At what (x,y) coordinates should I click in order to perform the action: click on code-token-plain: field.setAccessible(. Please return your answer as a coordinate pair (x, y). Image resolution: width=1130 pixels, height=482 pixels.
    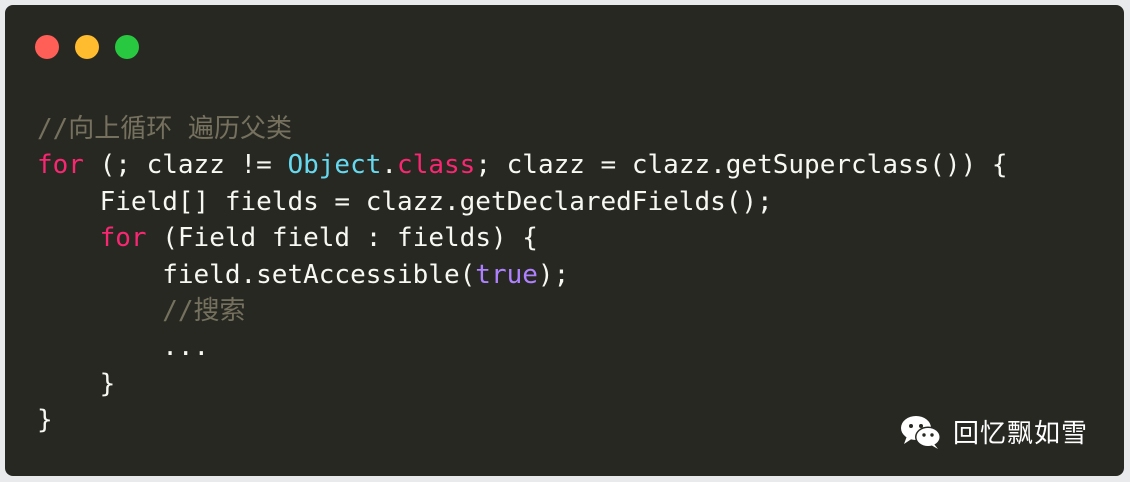
    Looking at the image, I should click on (256, 274).